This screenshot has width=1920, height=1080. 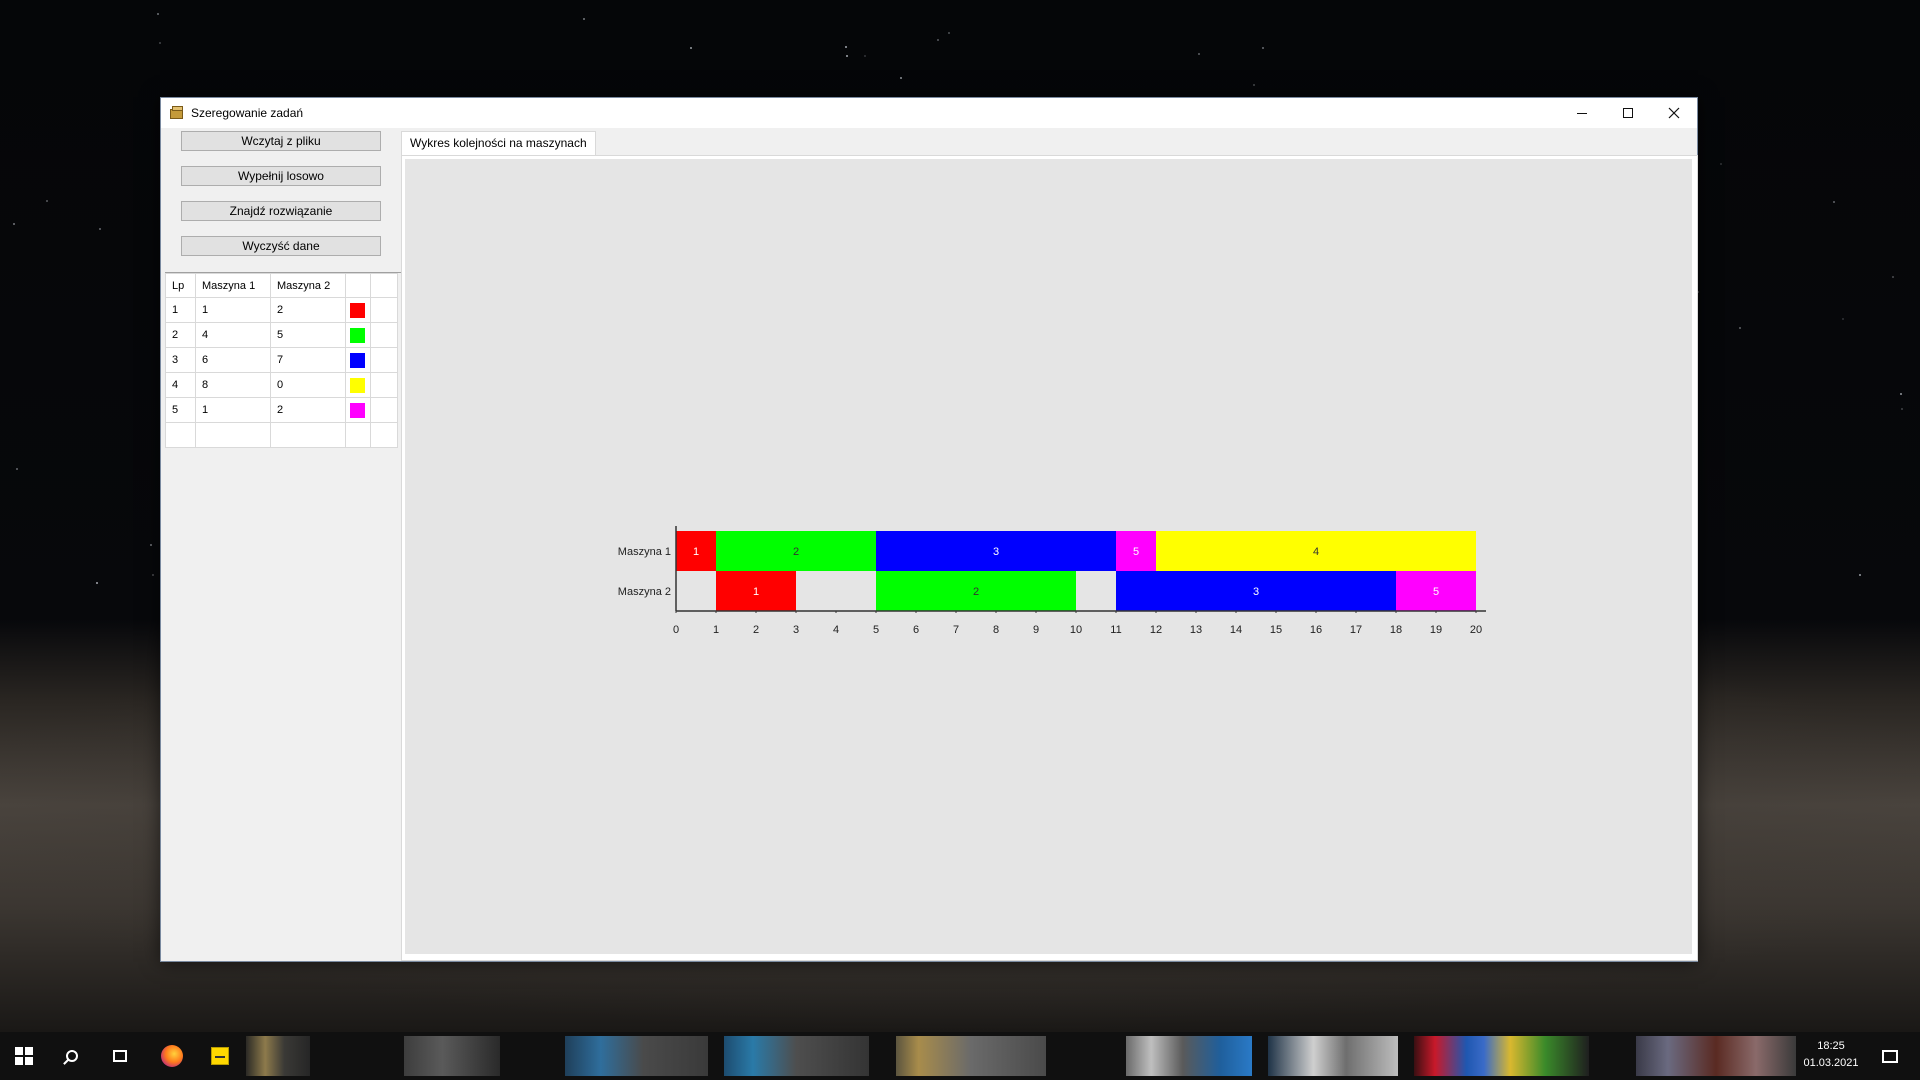 What do you see at coordinates (308, 360) in the screenshot?
I see `cell-machine-2: 7` at bounding box center [308, 360].